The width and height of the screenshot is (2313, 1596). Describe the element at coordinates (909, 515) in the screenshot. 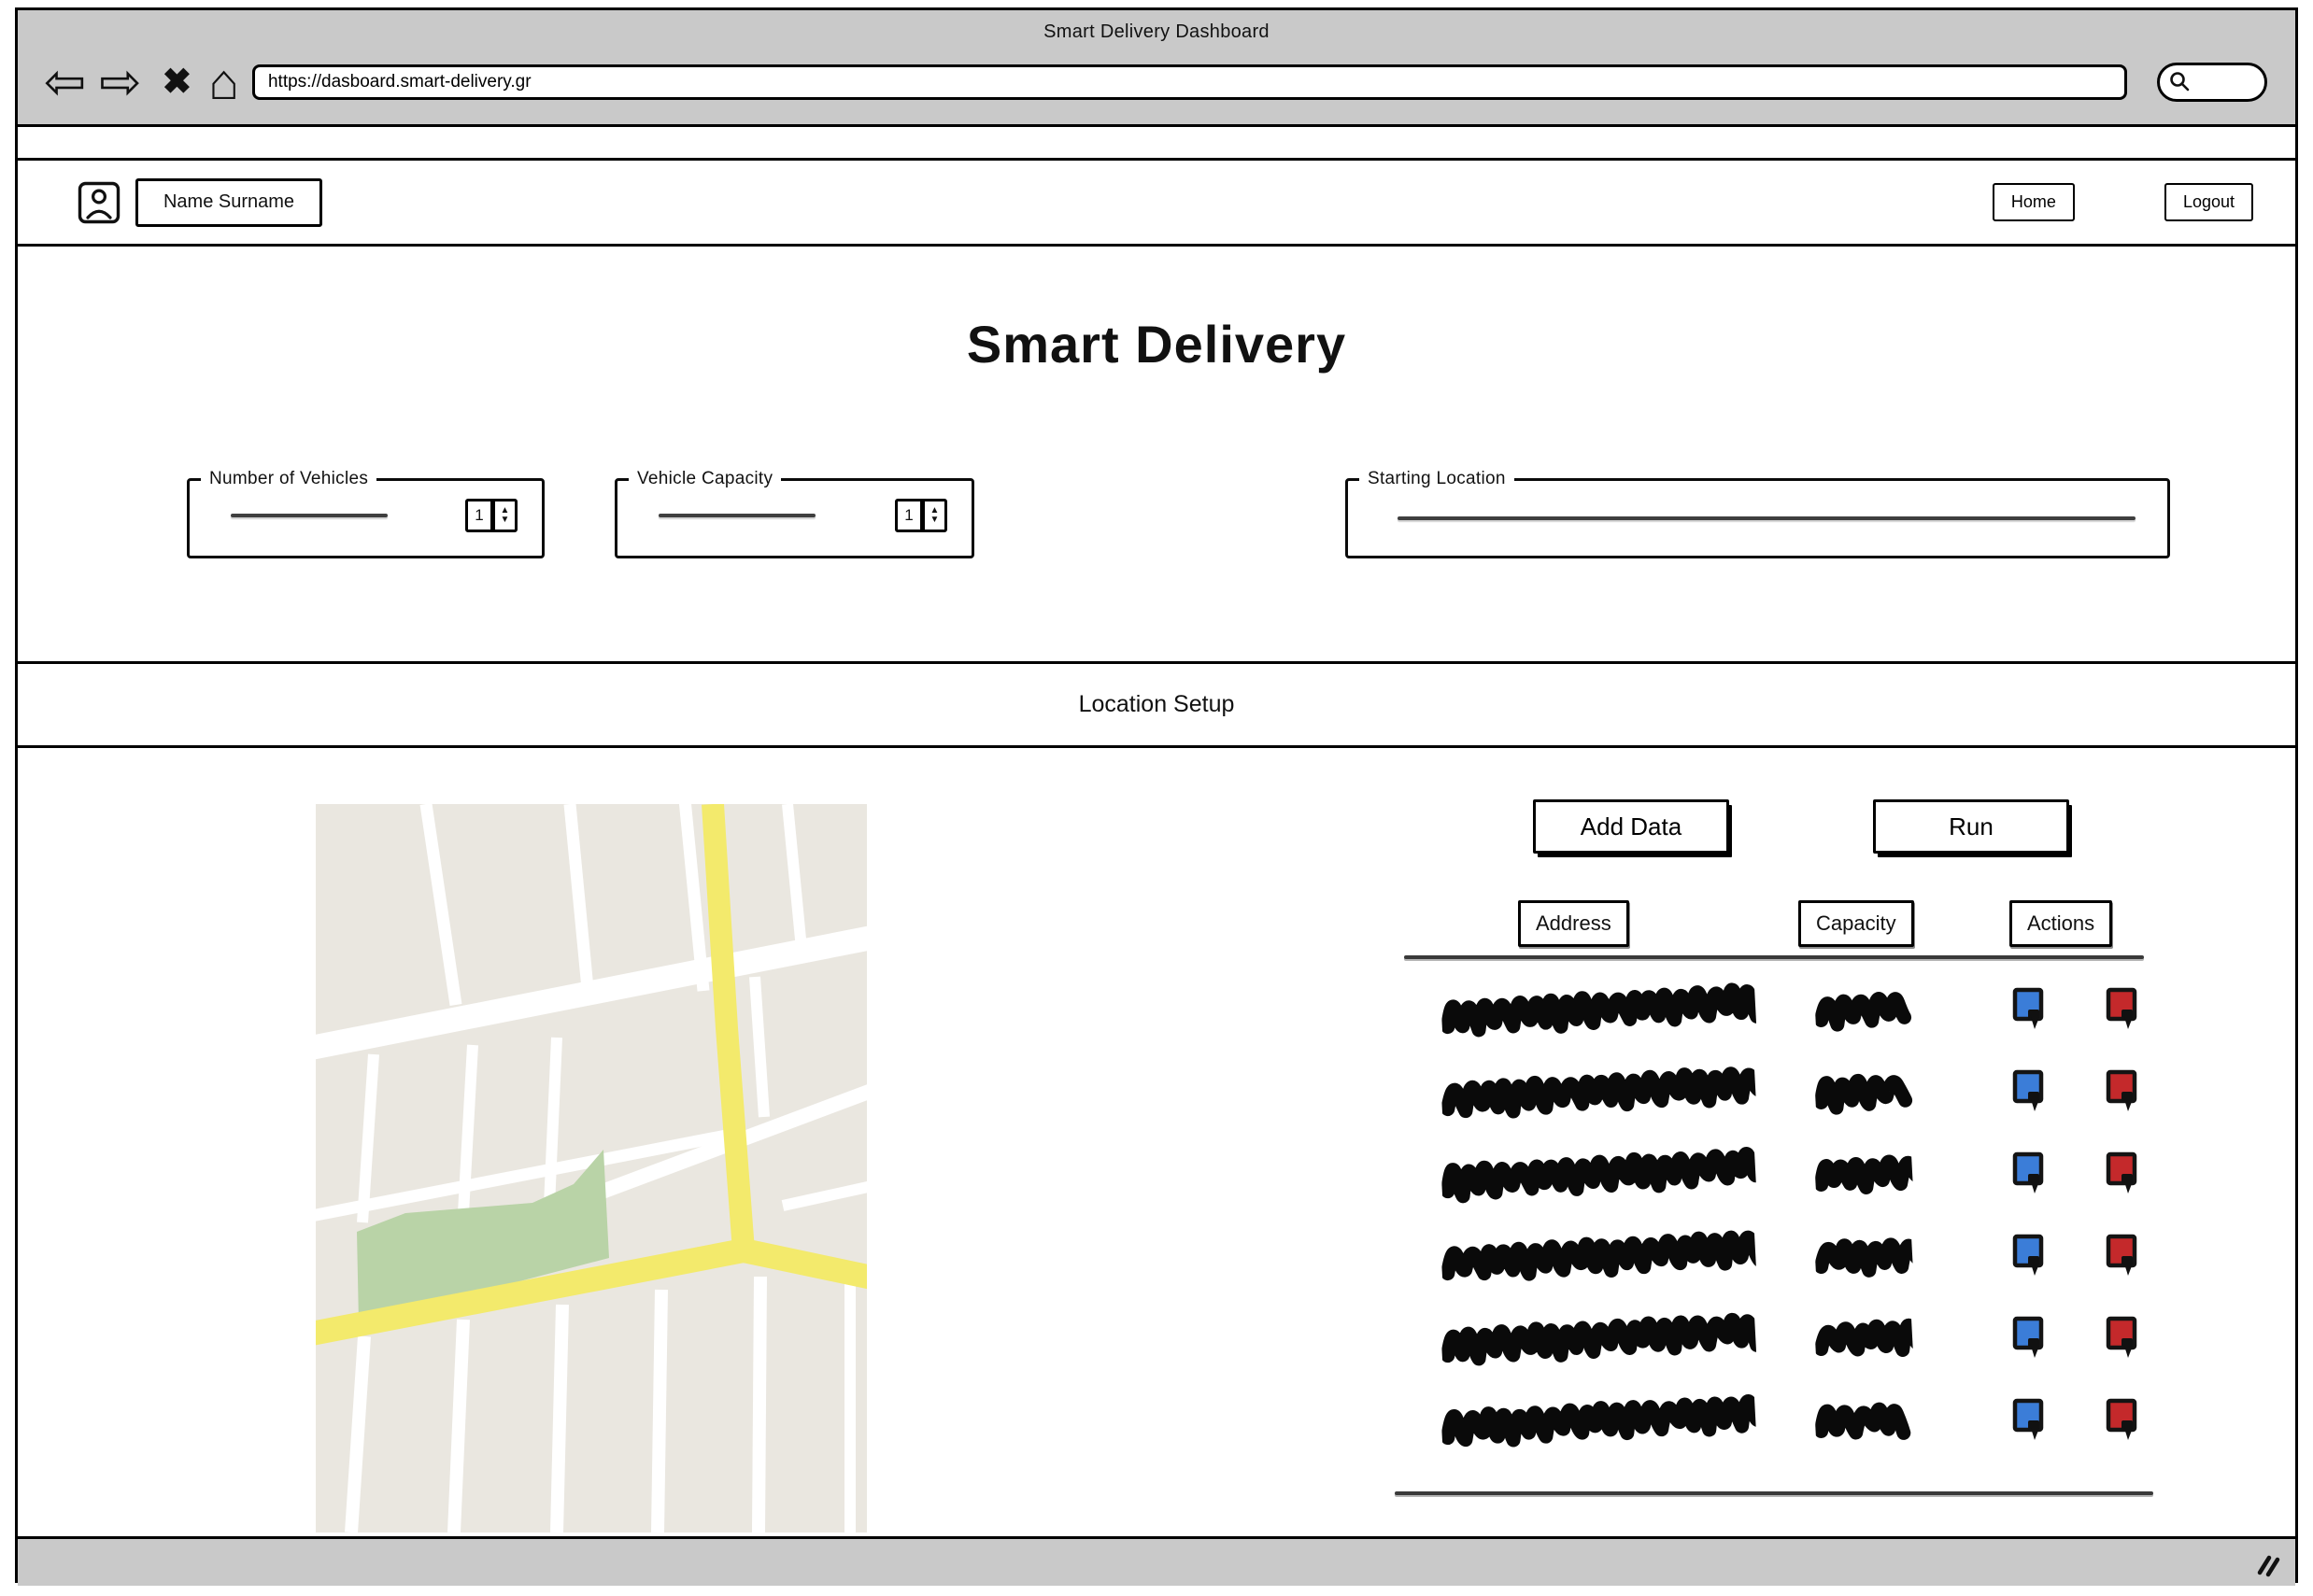

I see `capacity-value: 1` at that location.